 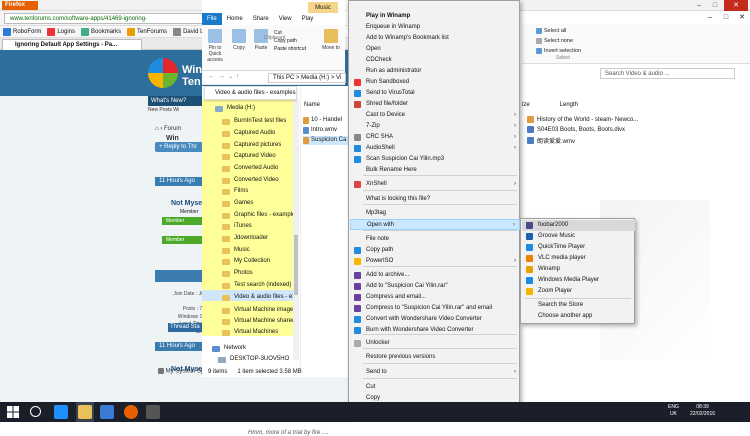 What do you see at coordinates (230, 76) in the screenshot?
I see `chevron-down-icon: ⌄` at bounding box center [230, 76].